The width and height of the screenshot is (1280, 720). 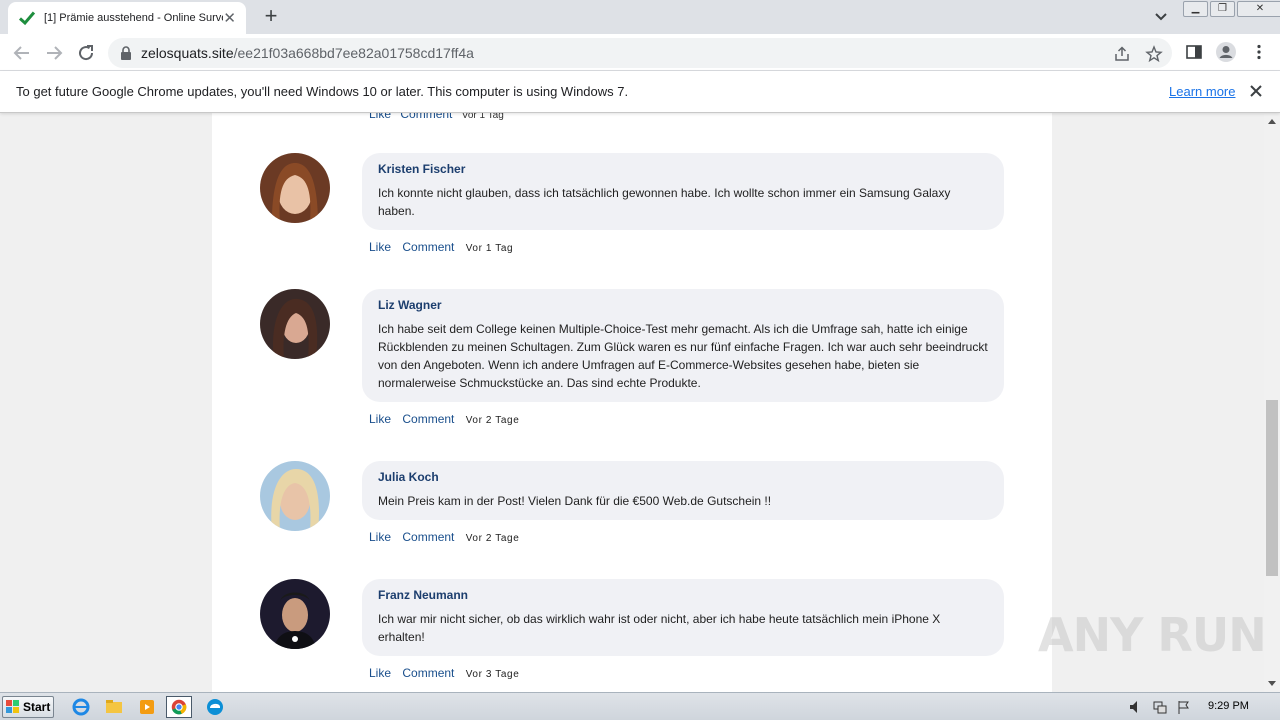 What do you see at coordinates (1272, 121) in the screenshot?
I see `scroll-up-arrow-icon` at bounding box center [1272, 121].